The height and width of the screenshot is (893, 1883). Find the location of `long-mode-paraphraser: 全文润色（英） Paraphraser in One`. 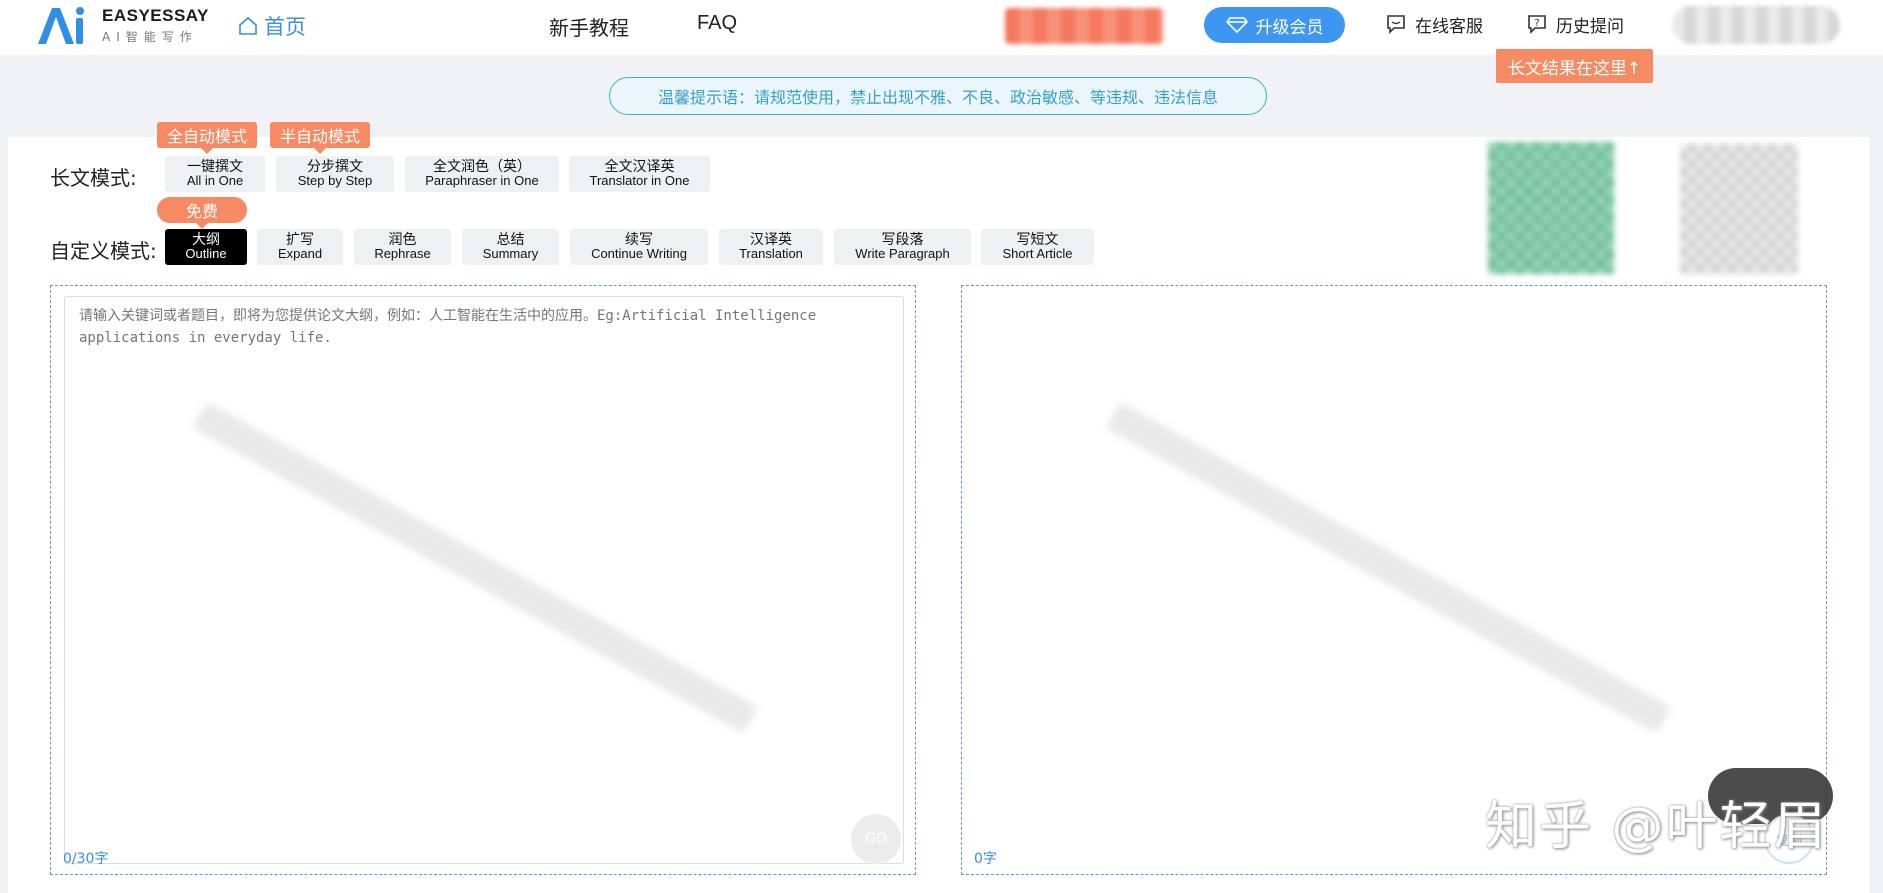

long-mode-paraphraser: 全文润色（英） Paraphraser in One is located at coordinates (482, 174).